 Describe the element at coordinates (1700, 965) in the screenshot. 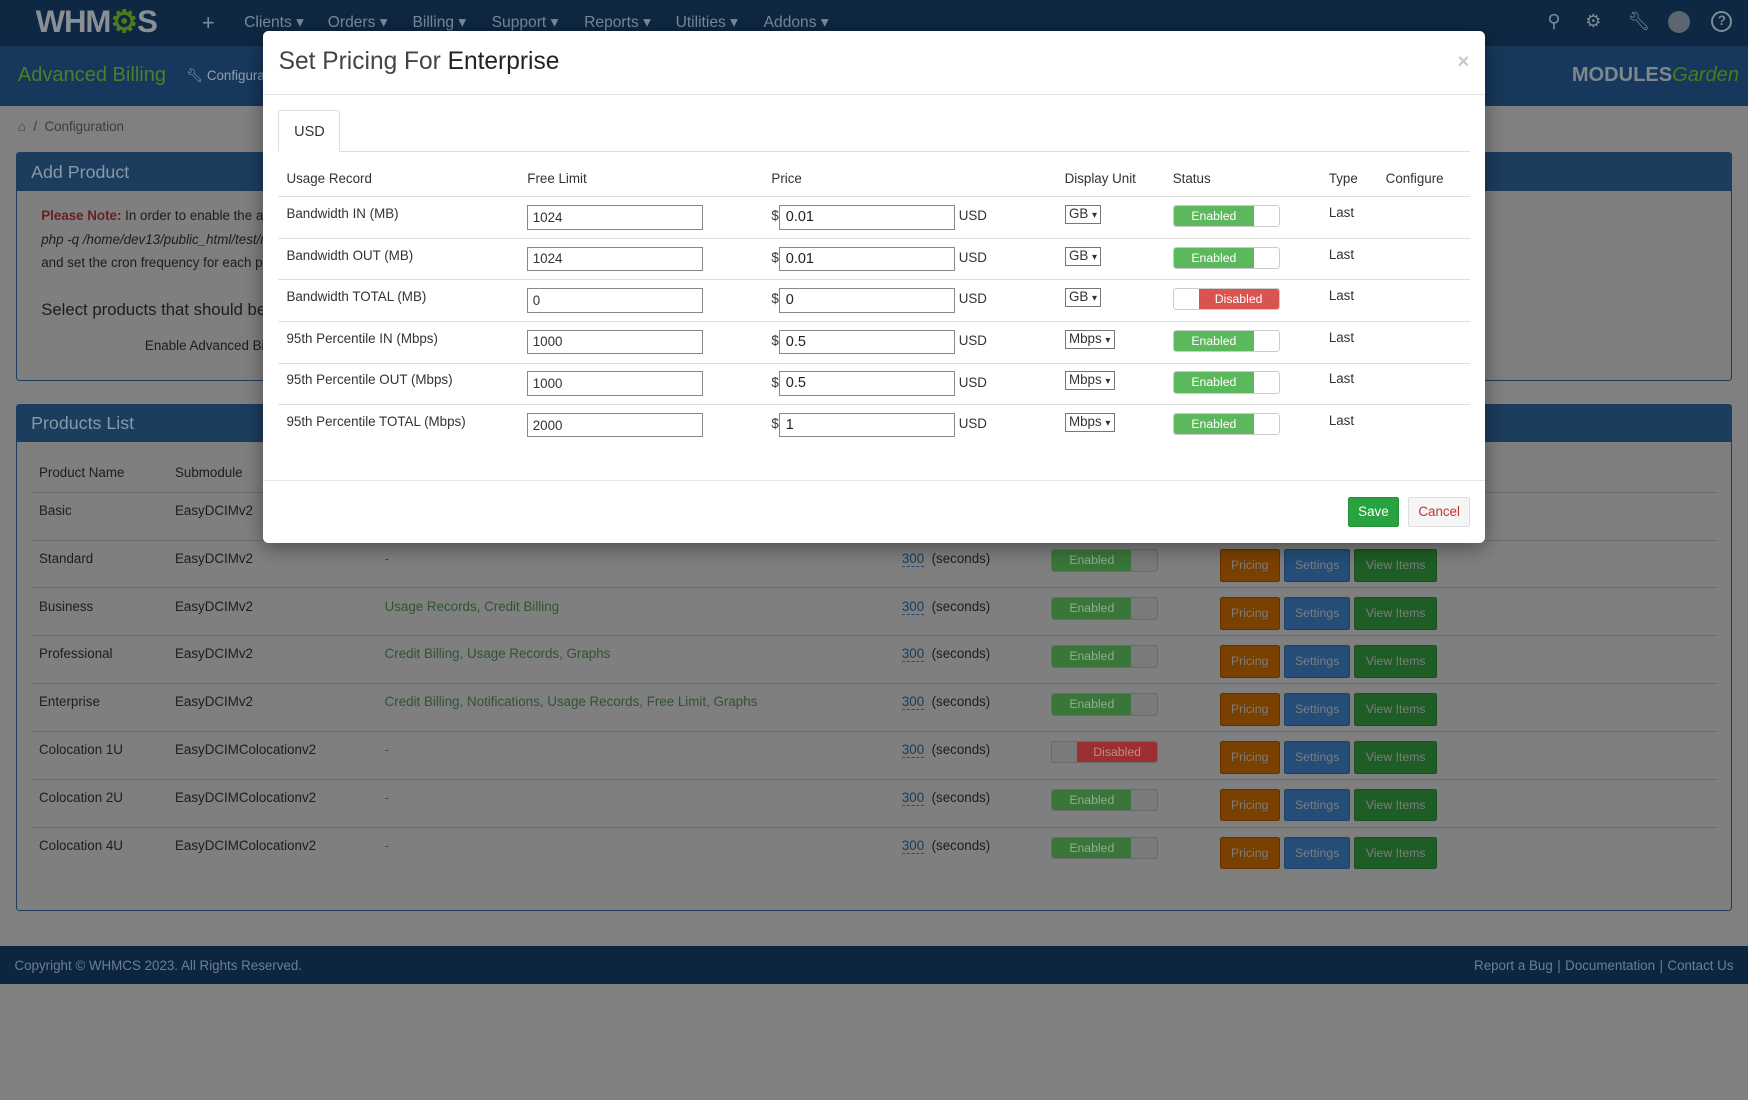

I see `contact-us-link: Contact Us` at that location.